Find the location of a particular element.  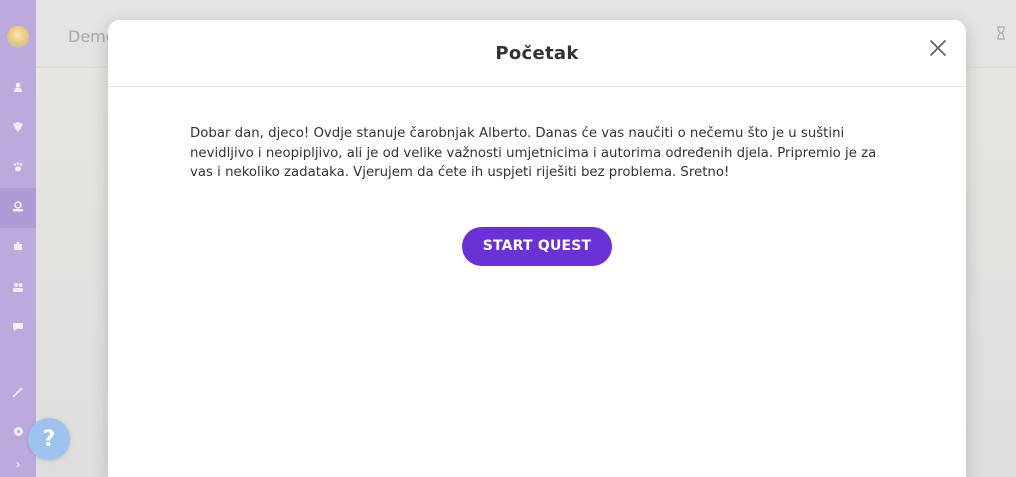

question-mark-icon: ? is located at coordinates (49, 439).